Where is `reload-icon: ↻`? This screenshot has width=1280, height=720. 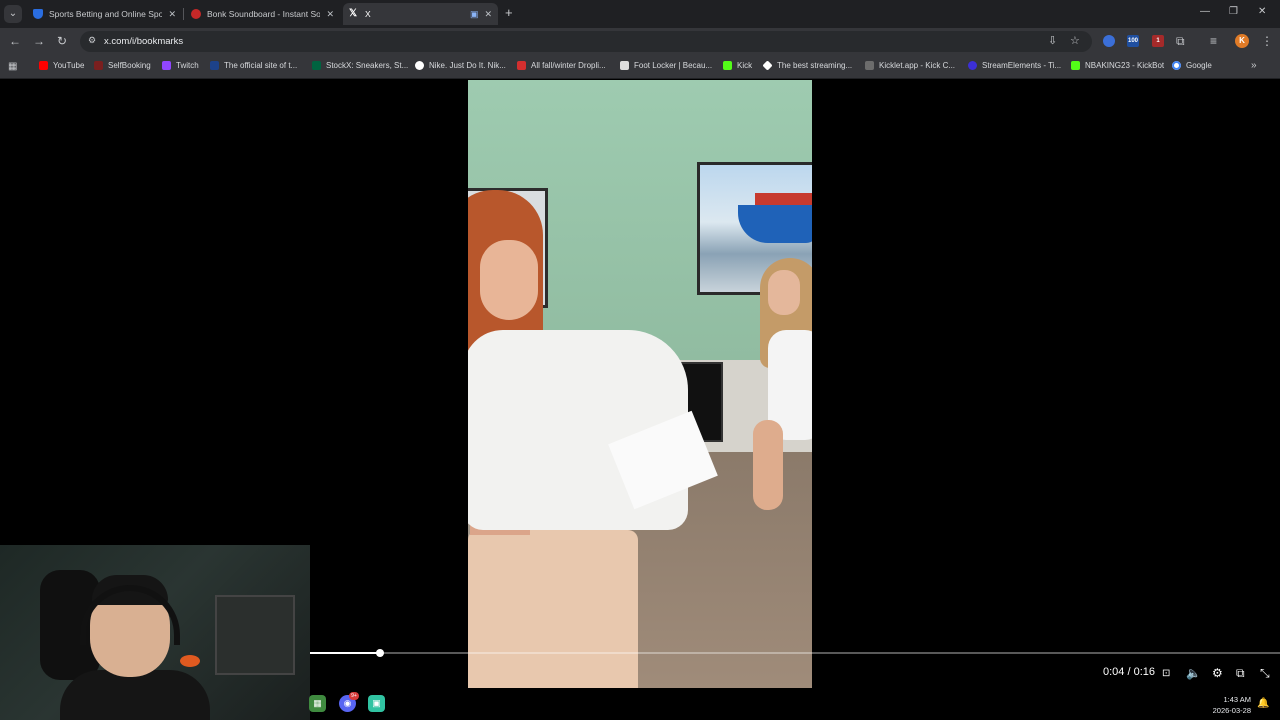
reload-icon: ↻ is located at coordinates (62, 41).